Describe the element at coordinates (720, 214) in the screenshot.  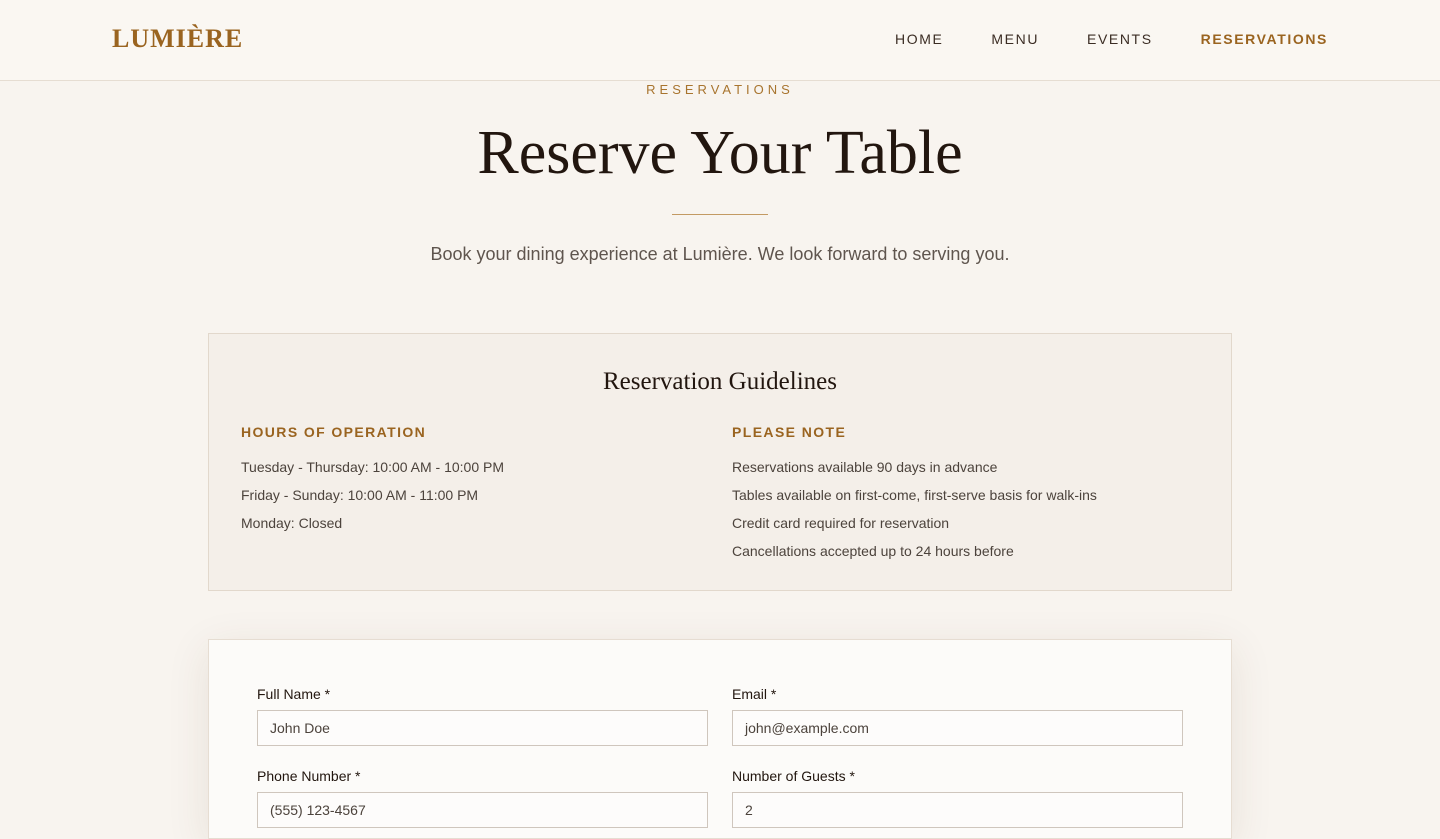
I see `title-divider` at that location.